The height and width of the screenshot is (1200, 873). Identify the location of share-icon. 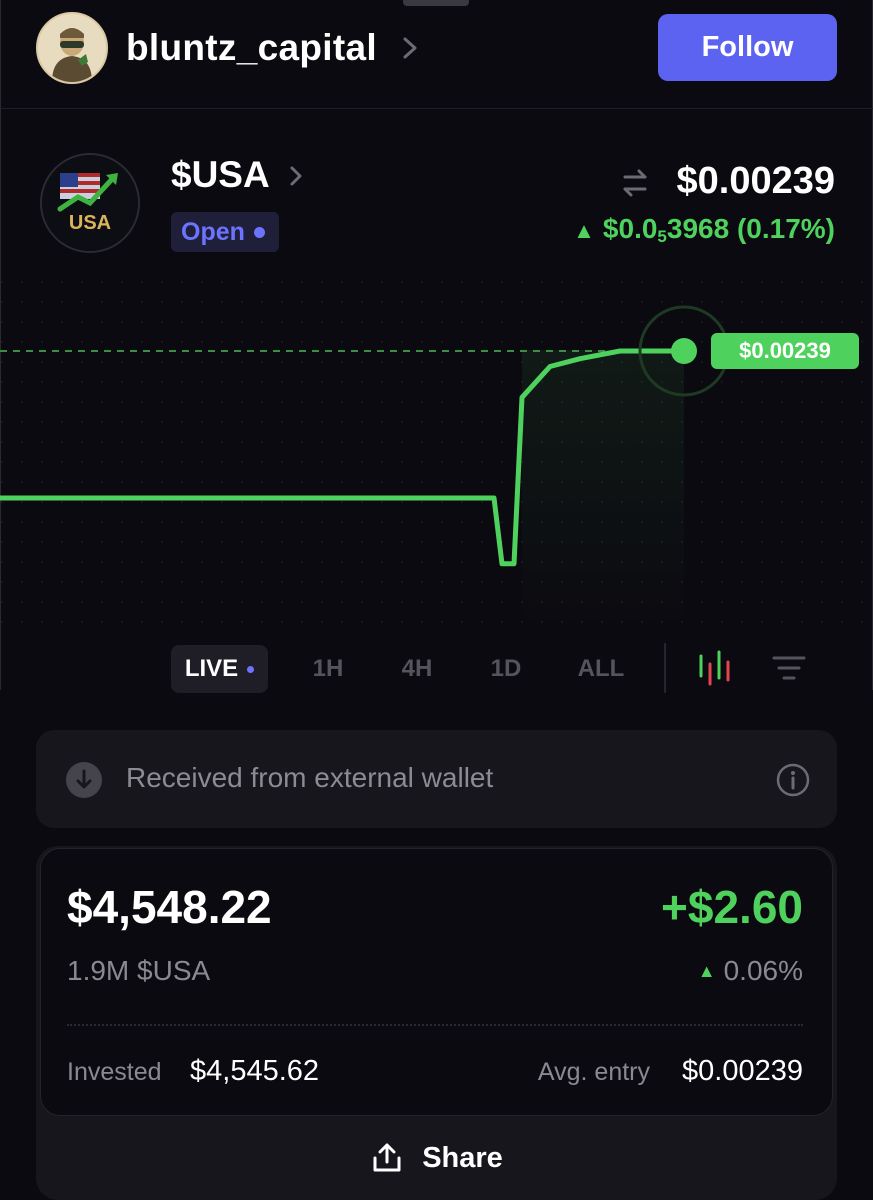
(387, 1157).